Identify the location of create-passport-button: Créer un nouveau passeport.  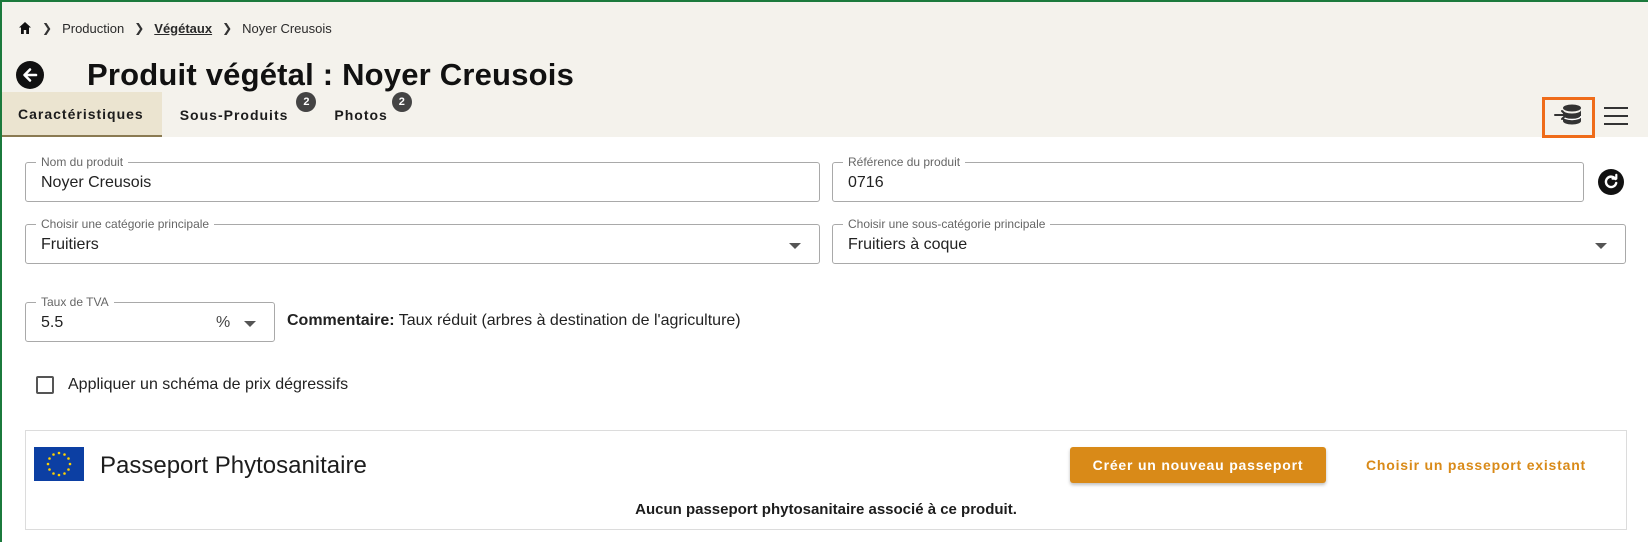
(1198, 465).